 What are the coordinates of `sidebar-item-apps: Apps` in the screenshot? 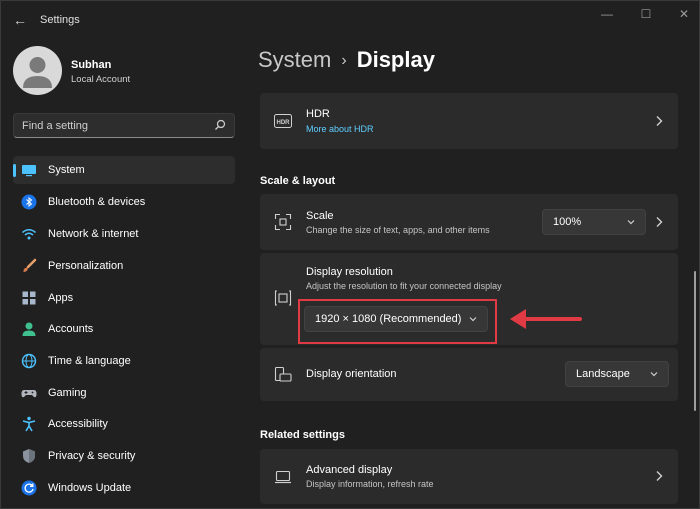 It's located at (124, 298).